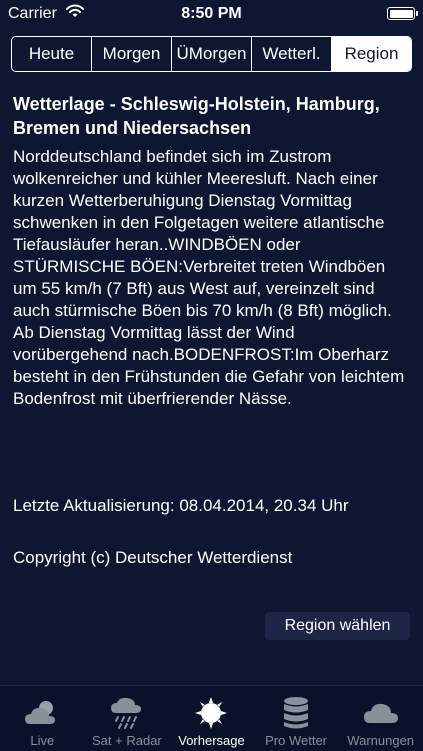  What do you see at coordinates (42, 740) in the screenshot?
I see `tab-label: Live` at bounding box center [42, 740].